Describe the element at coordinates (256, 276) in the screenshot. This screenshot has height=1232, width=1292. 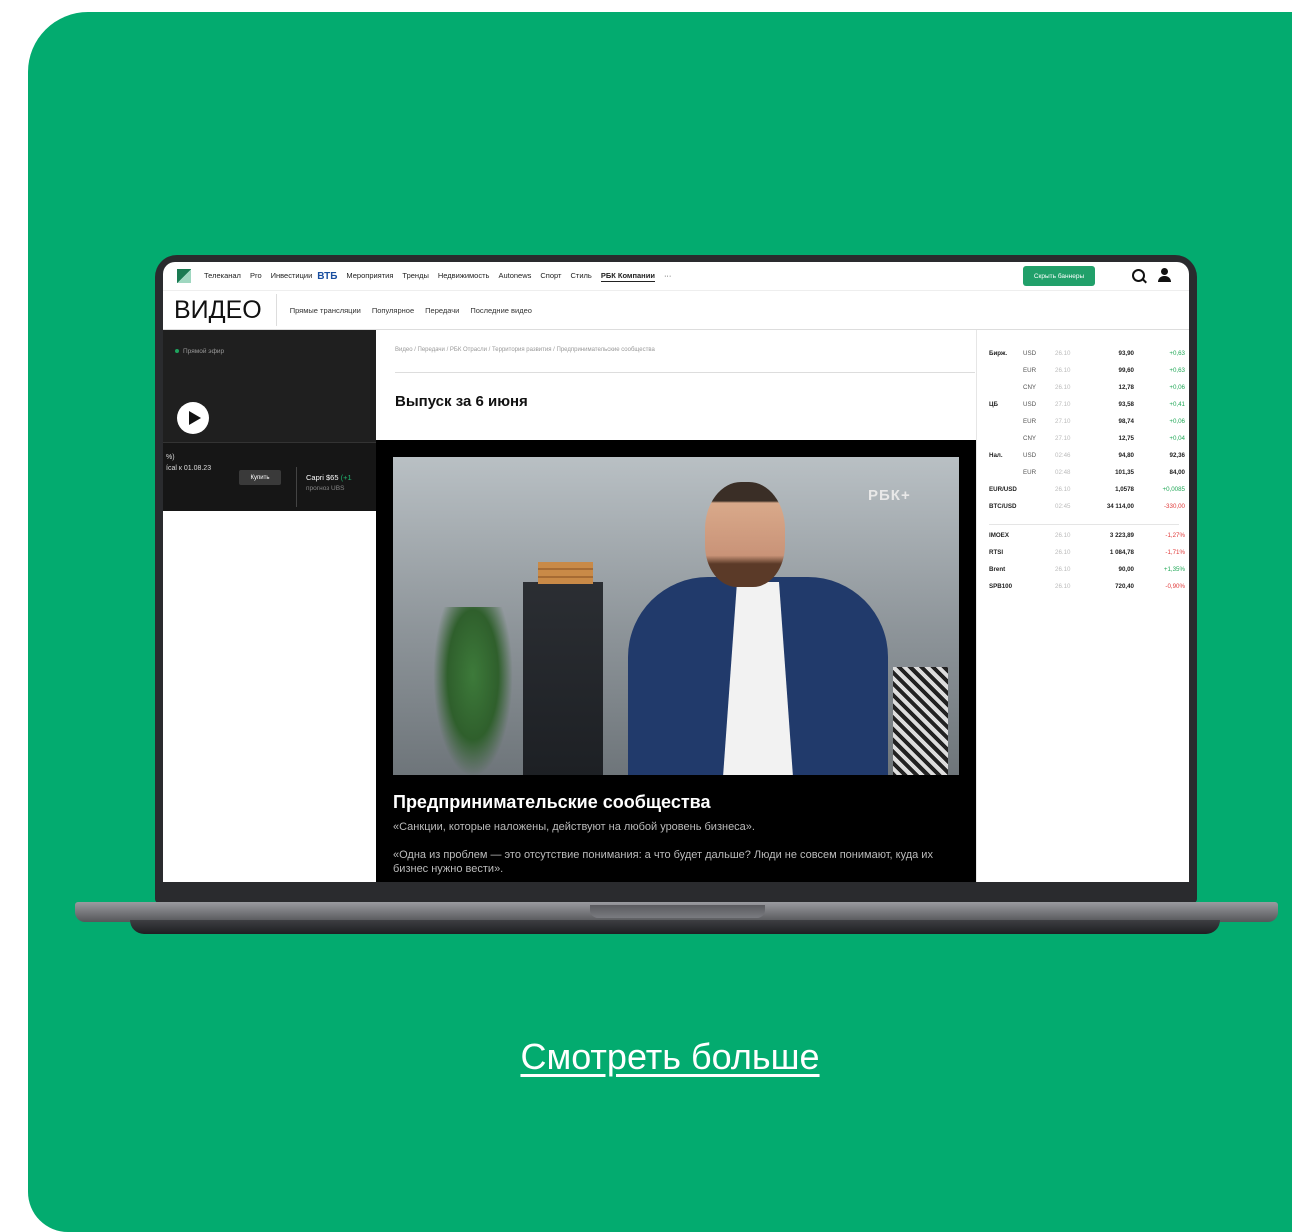
I see `nav-pro: Pro` at that location.